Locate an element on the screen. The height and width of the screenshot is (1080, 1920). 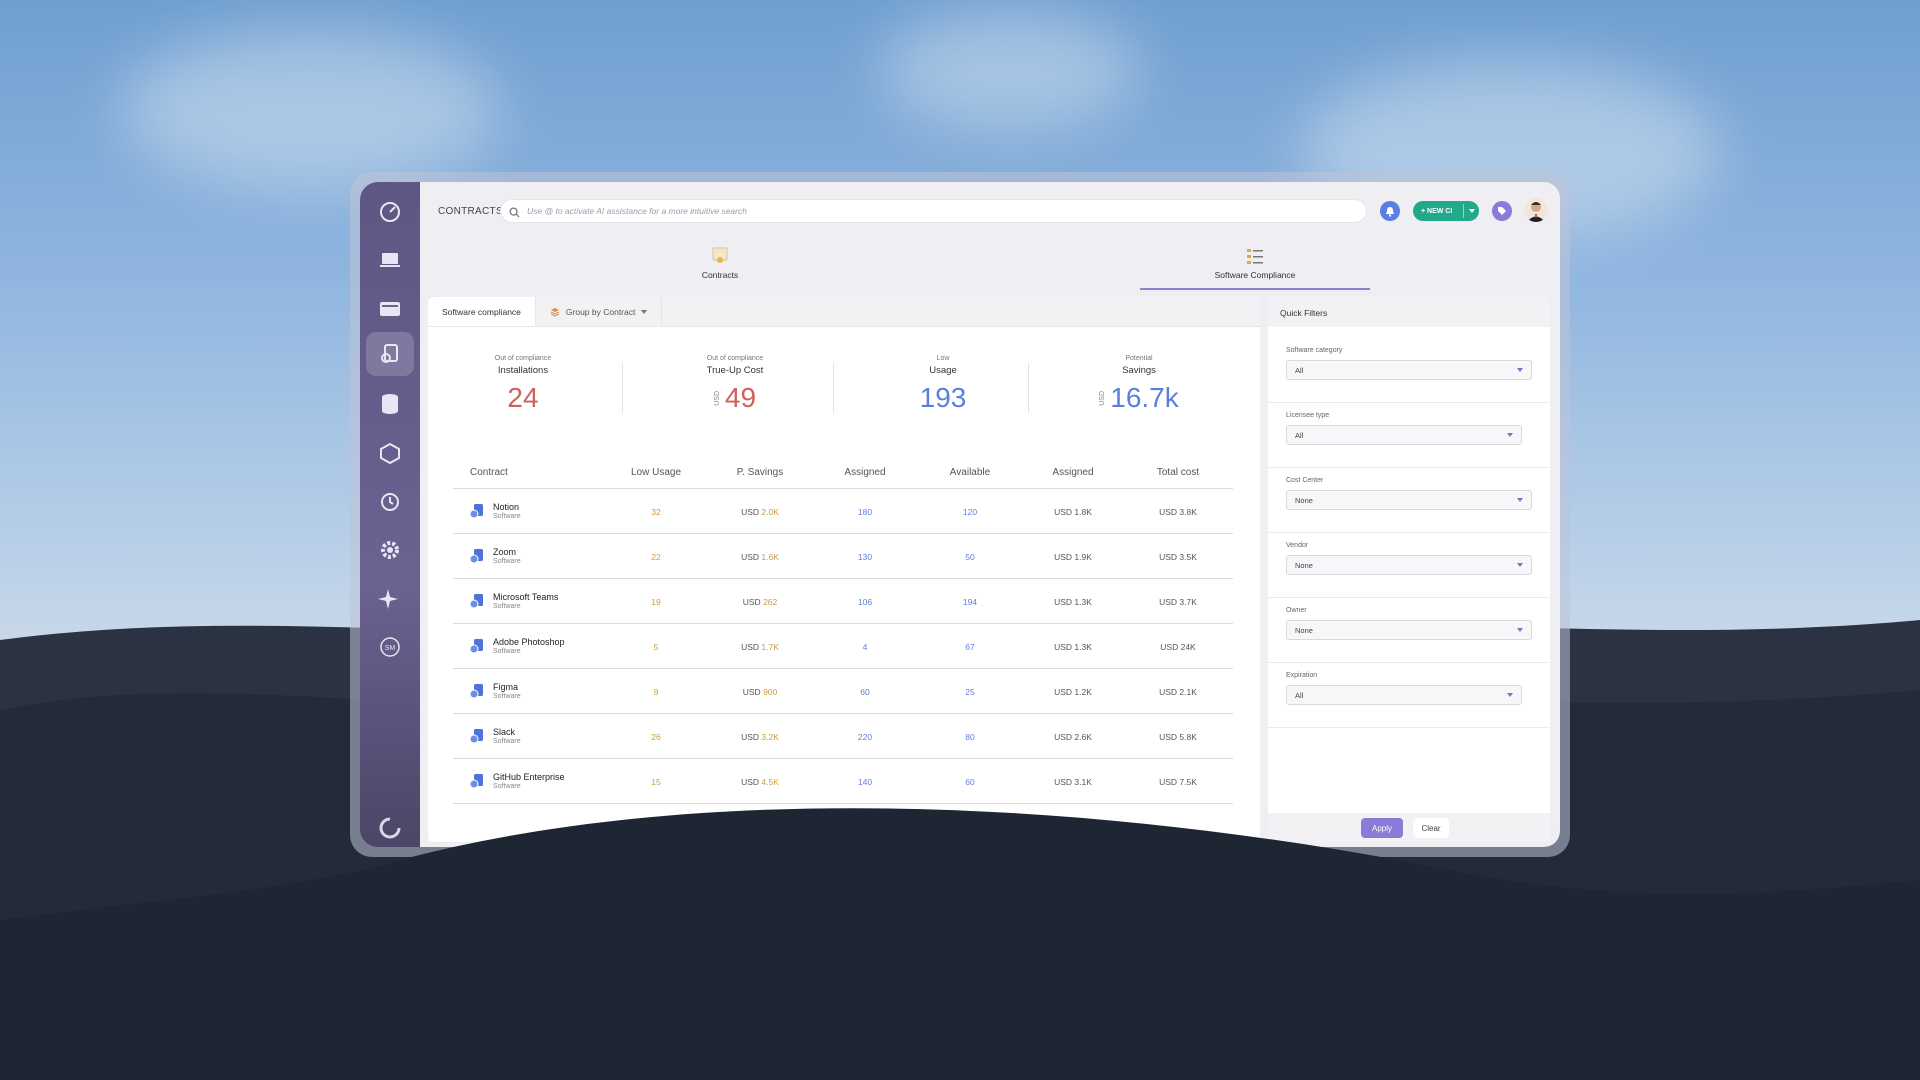
filter-group: Cost Center None is located at coordinates (1409, 493).